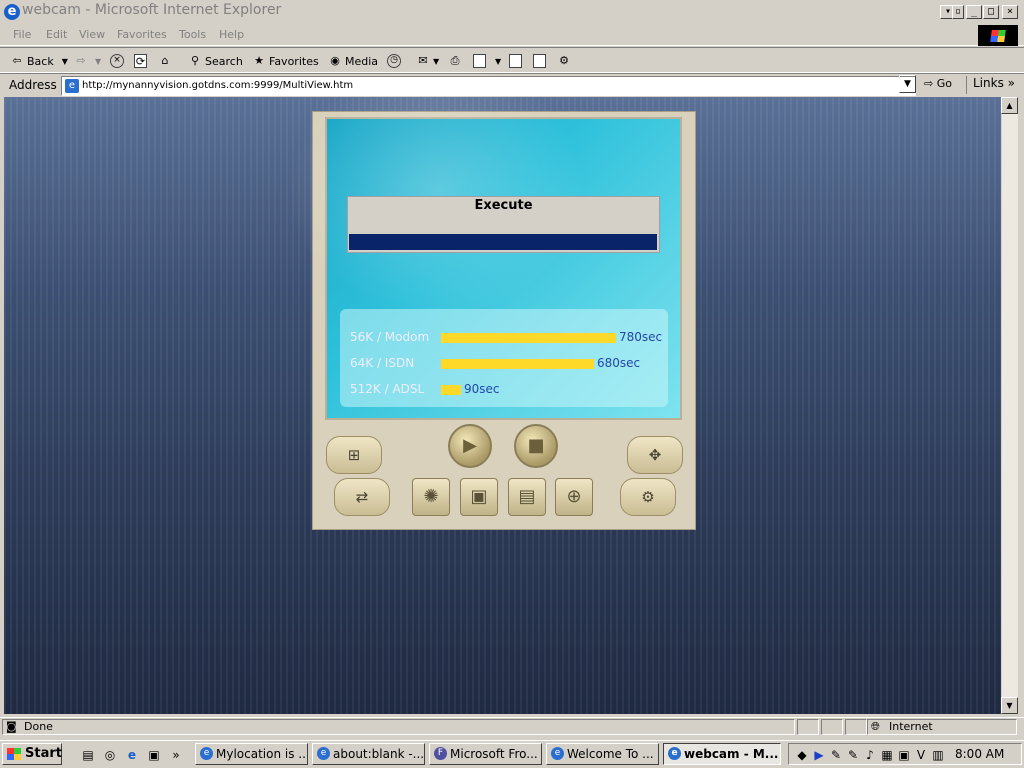 The height and width of the screenshot is (768, 1024). Describe the element at coordinates (938, 755) in the screenshot. I see `tray-app-icon: ▥` at that location.